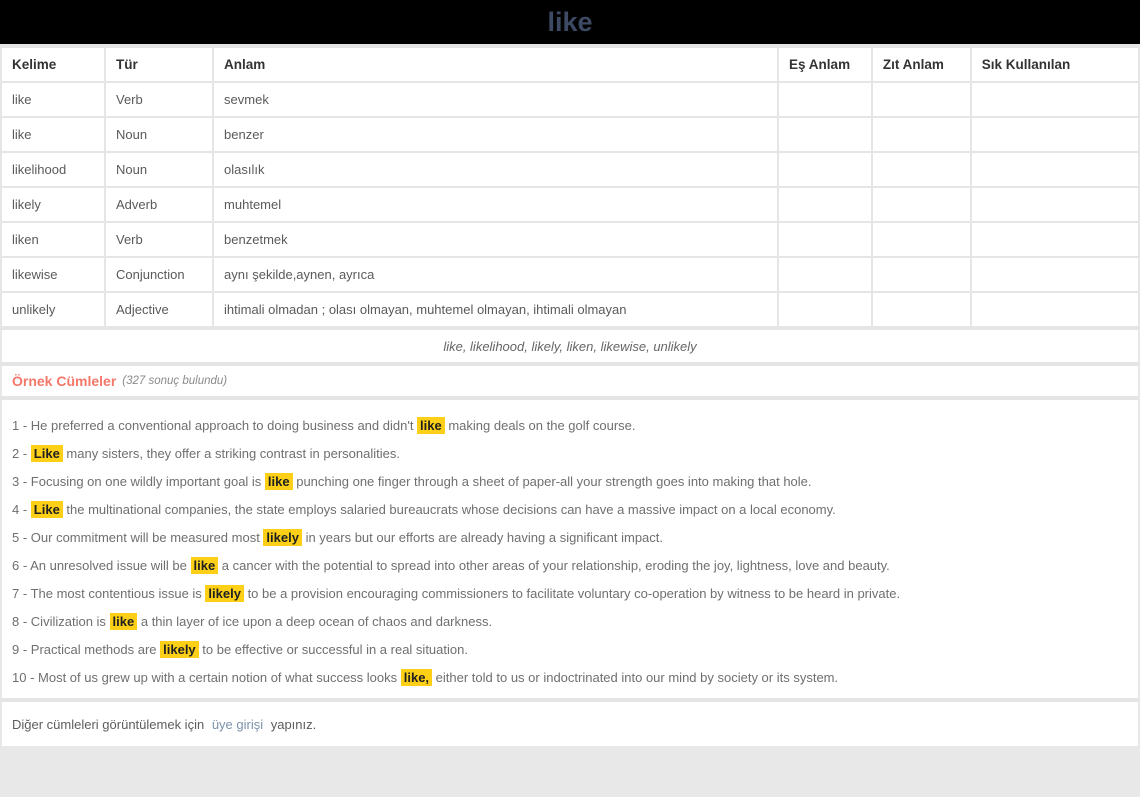 The image size is (1140, 797). I want to click on sentence-text-before: Civilization is, so click(70, 621).